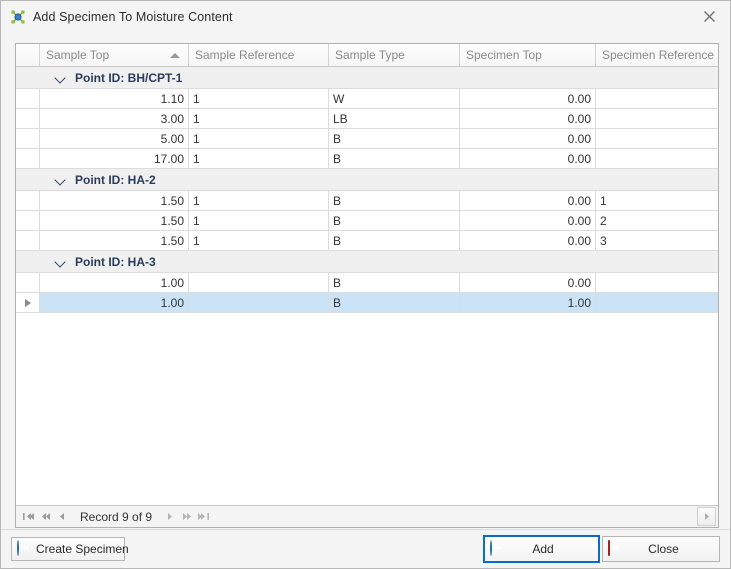 The height and width of the screenshot is (569, 731). What do you see at coordinates (114, 158) in the screenshot?
I see `cell-sample-top: 17.00` at bounding box center [114, 158].